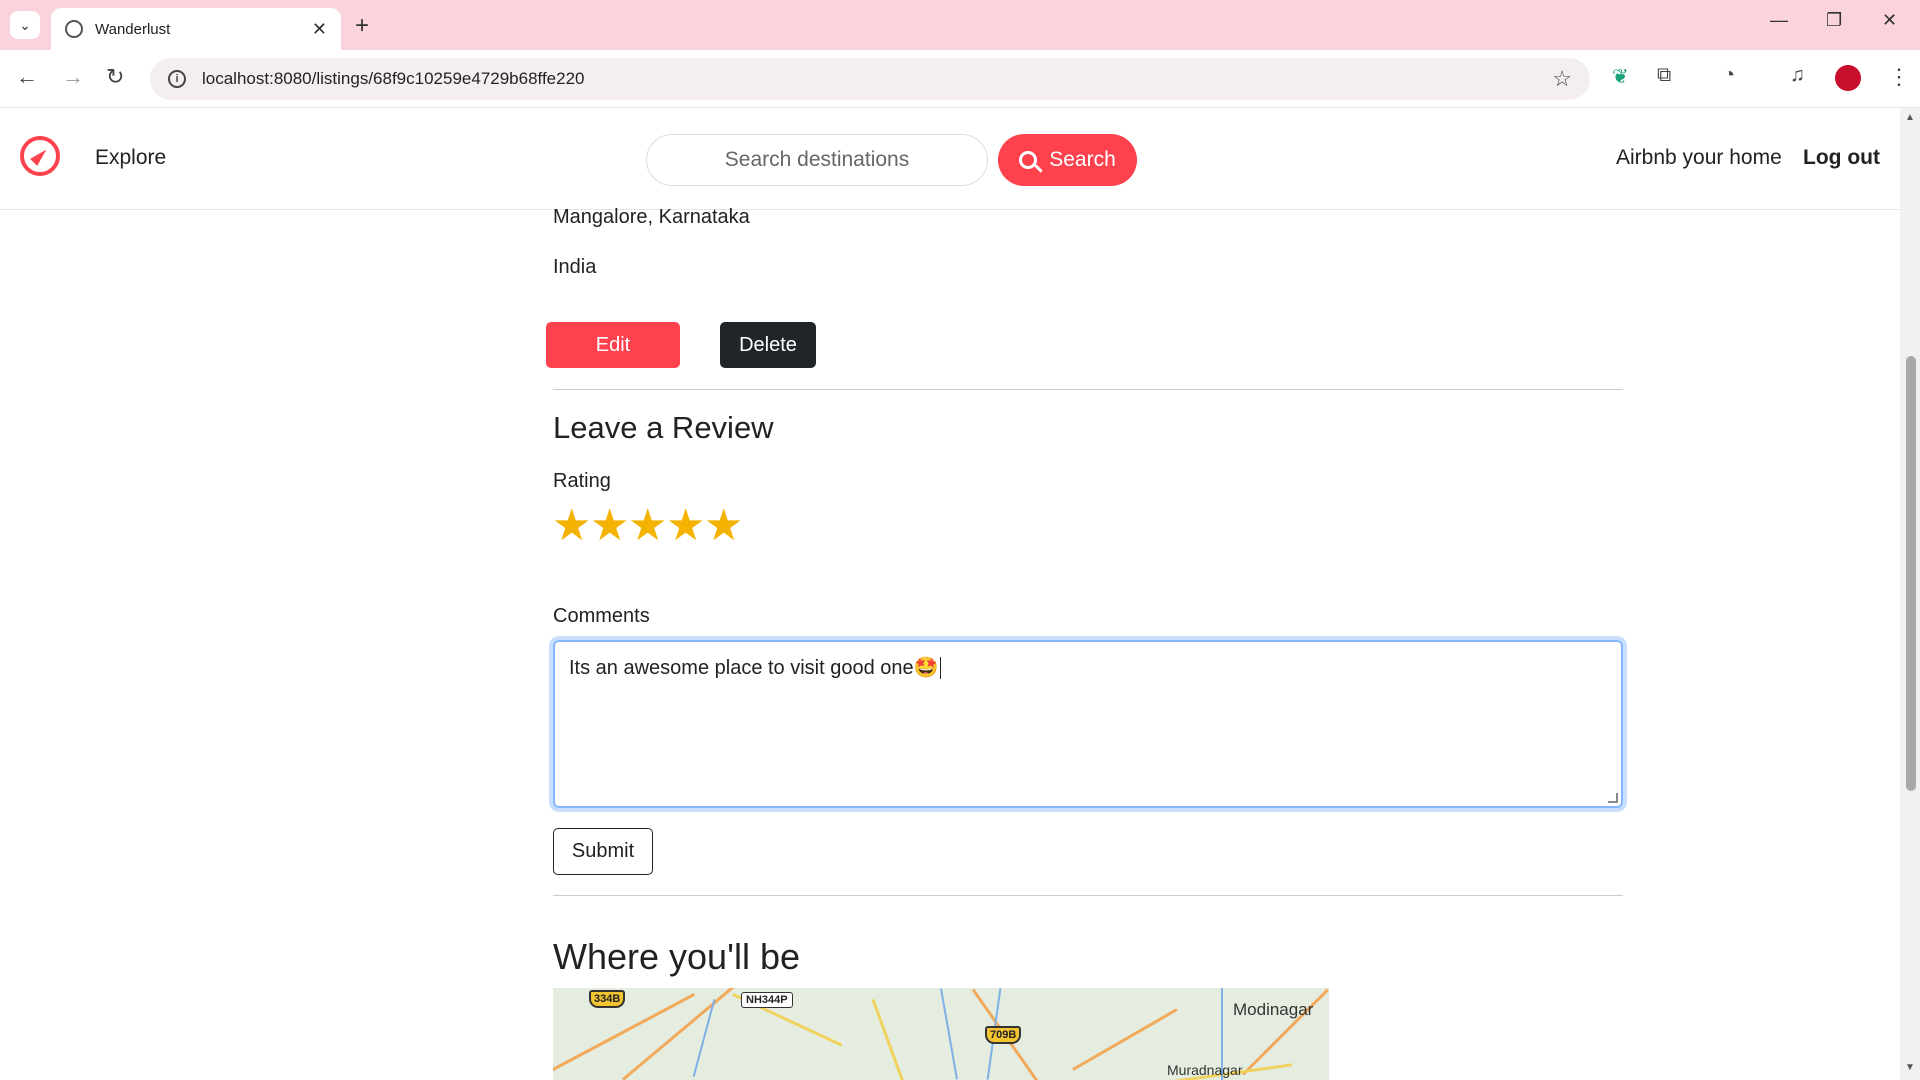  I want to click on chevron-down-icon: ⌄, so click(25, 24).